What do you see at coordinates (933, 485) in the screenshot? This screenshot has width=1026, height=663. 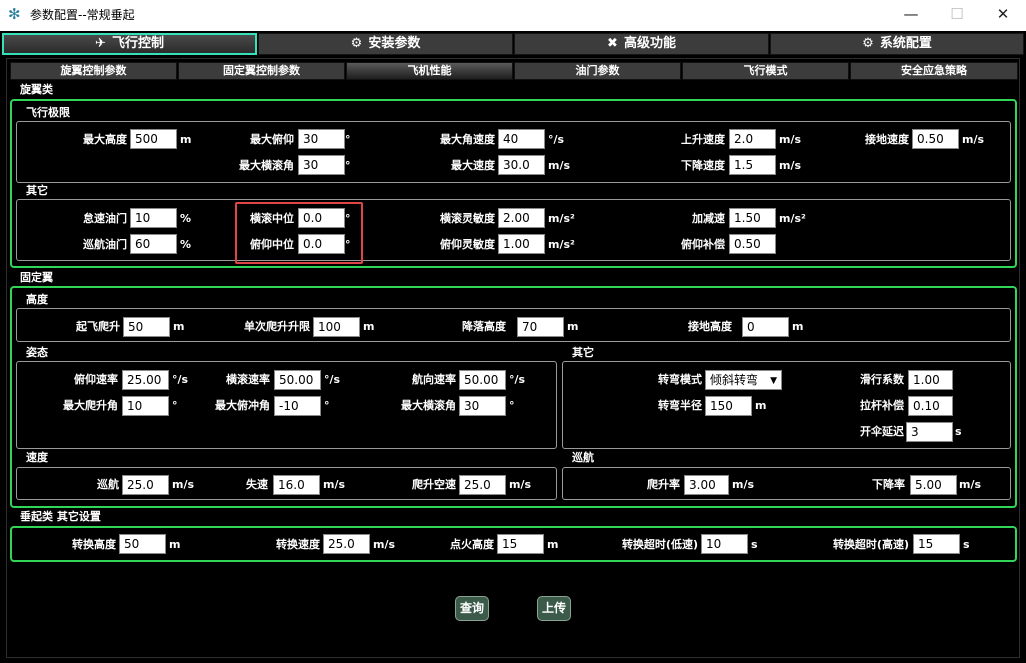 I see `descent-rate-input: 5.00` at bounding box center [933, 485].